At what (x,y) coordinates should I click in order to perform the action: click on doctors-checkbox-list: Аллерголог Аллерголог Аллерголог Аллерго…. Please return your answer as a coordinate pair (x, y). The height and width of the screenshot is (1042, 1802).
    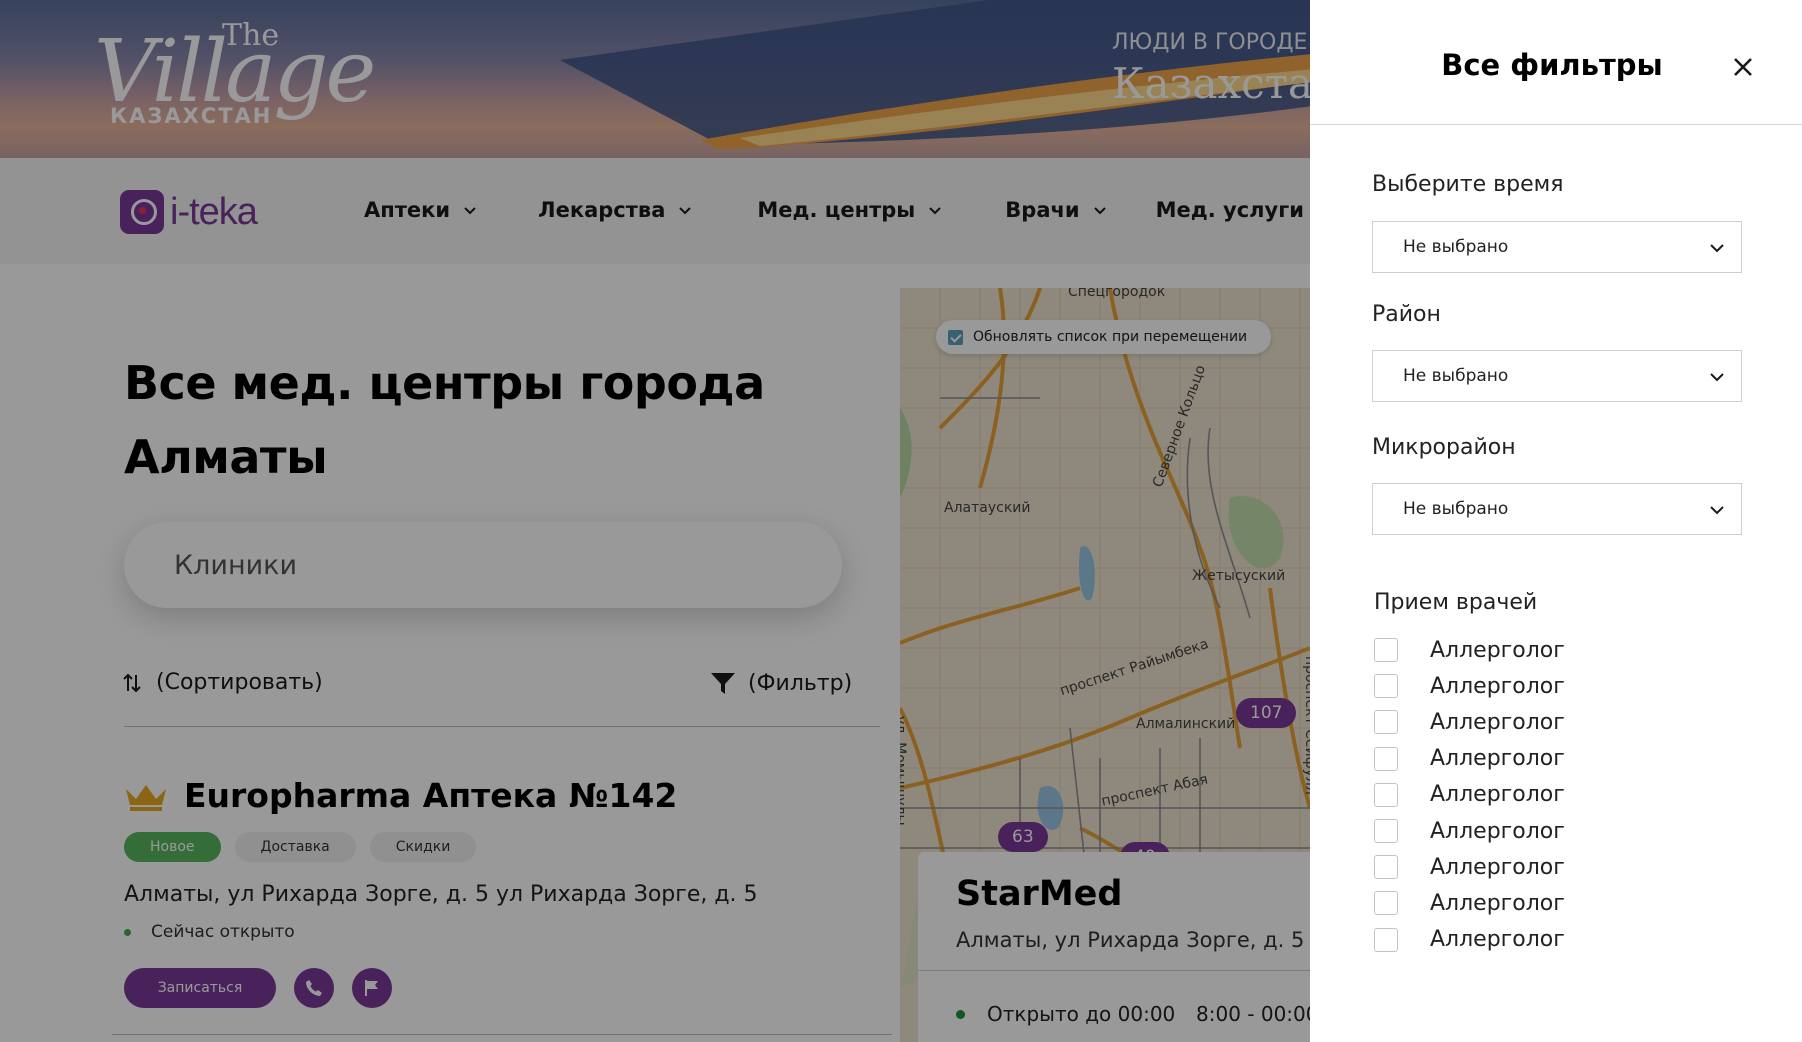
    Looking at the image, I should click on (1469, 795).